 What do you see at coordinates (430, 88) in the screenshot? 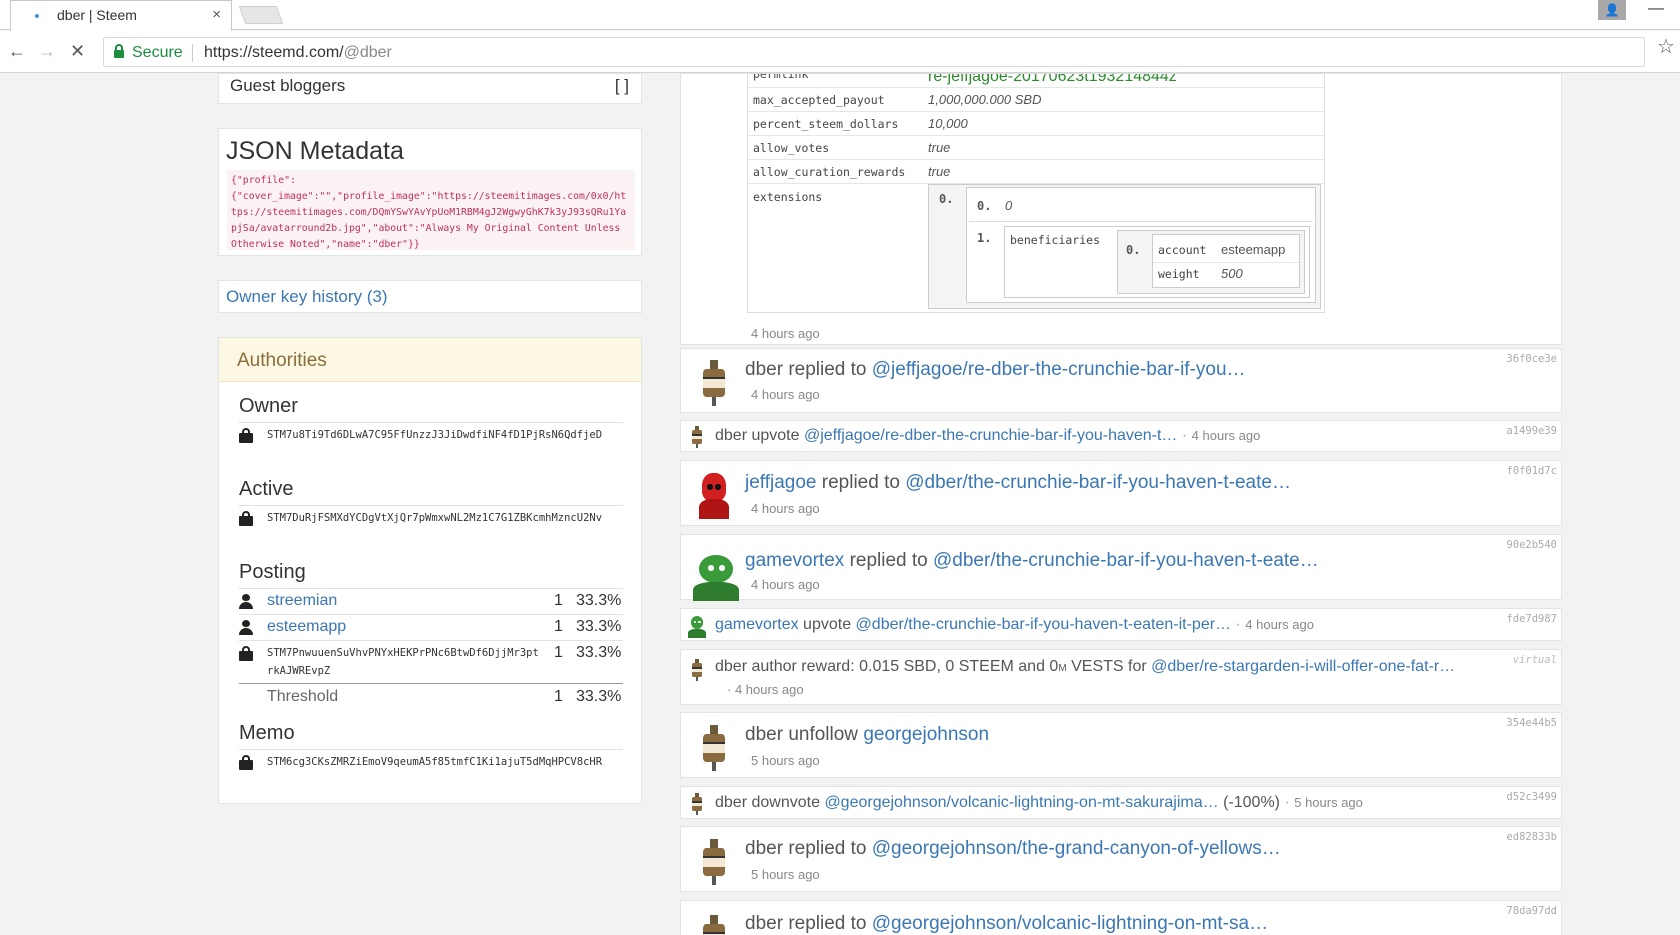
I see `guest-bloggers-panel: Guest bloggers [ ]` at bounding box center [430, 88].